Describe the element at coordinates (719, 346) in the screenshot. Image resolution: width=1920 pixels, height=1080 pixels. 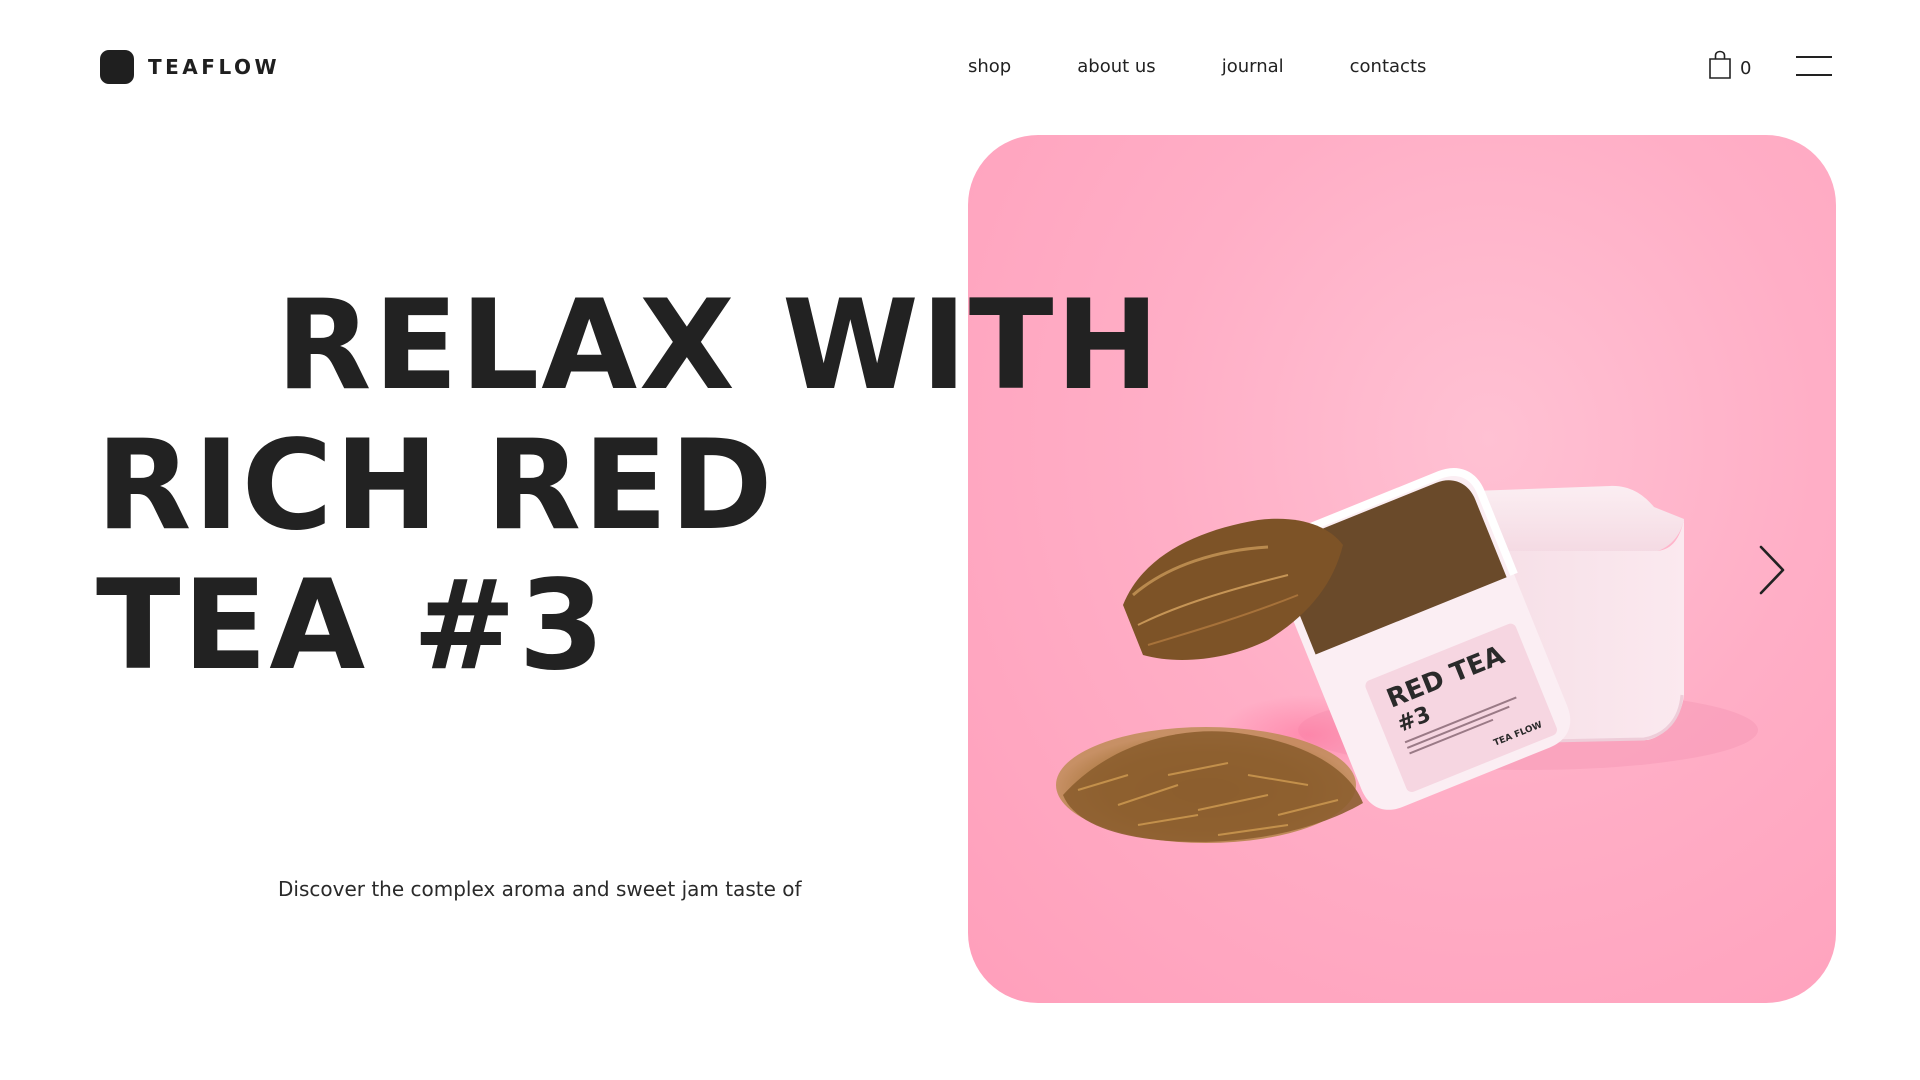
I see `headline-line-1: RELAX WITH` at that location.